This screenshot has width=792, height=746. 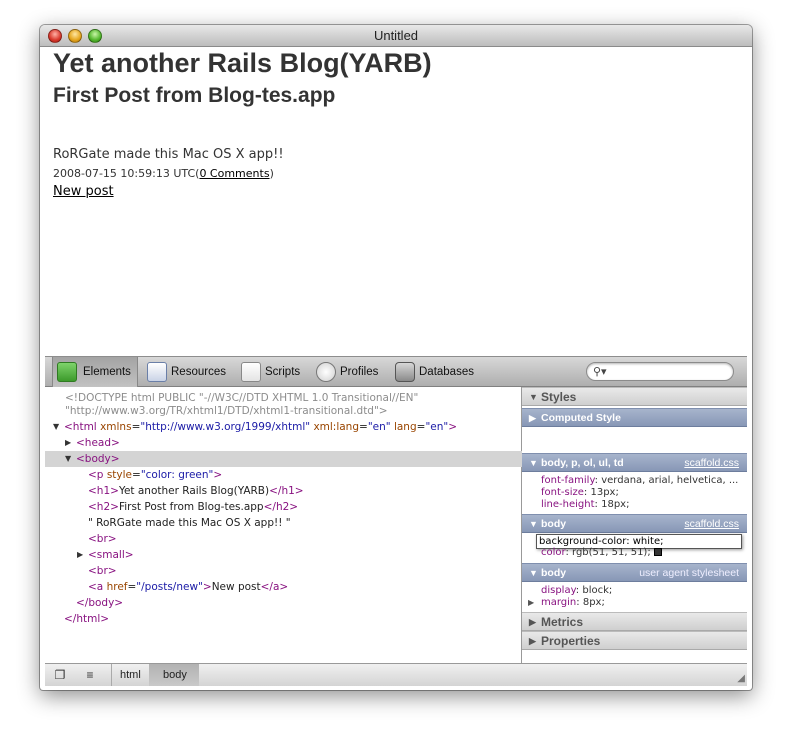 What do you see at coordinates (95, 36) in the screenshot?
I see `zoom-window-button` at bounding box center [95, 36].